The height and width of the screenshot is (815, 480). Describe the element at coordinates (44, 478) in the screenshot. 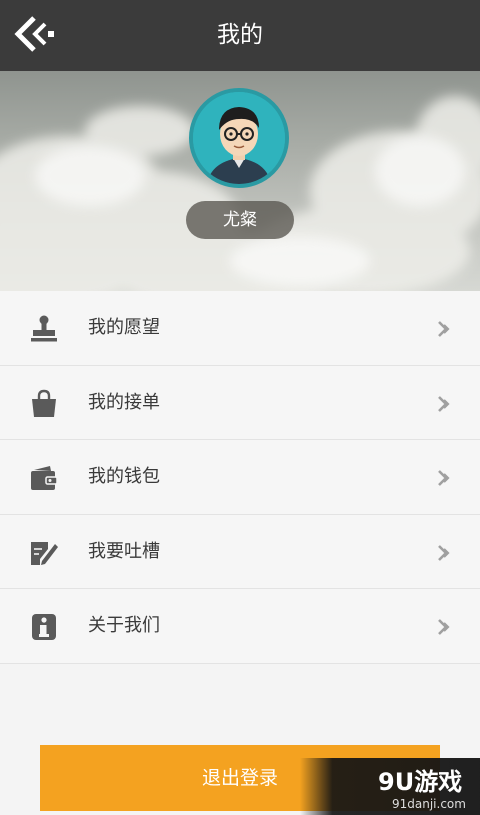

I see `wallet-icon` at that location.